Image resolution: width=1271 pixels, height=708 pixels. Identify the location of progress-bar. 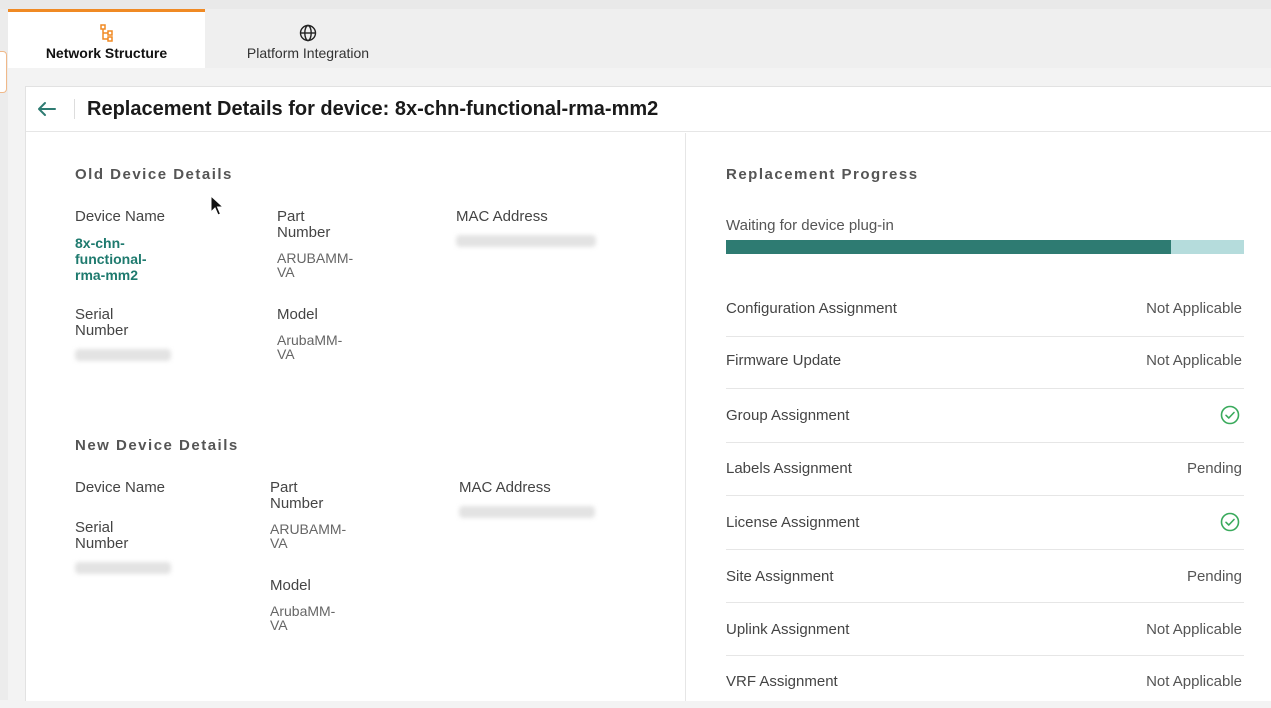
(985, 247).